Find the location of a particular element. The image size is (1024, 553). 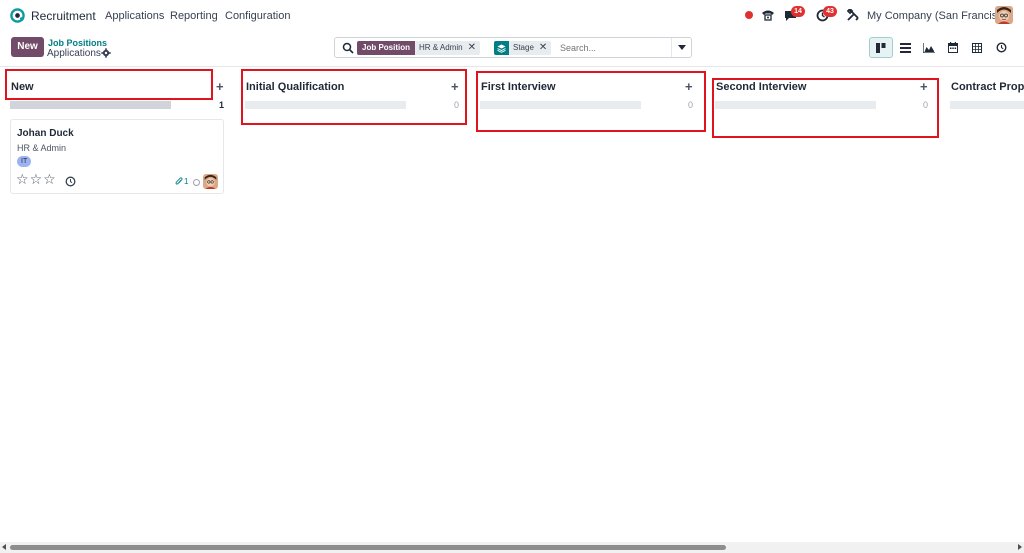

column-title: Contract Propo is located at coordinates (987, 87).